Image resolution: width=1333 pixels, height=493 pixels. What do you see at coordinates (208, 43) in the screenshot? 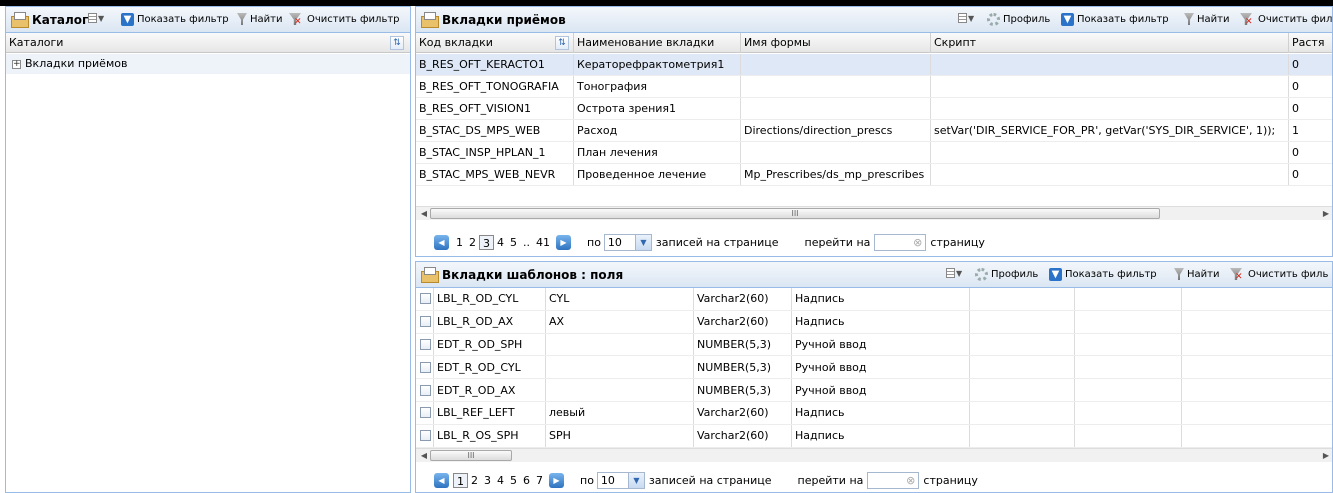
I see `catalog-column-header: Каталоги ⇅` at bounding box center [208, 43].